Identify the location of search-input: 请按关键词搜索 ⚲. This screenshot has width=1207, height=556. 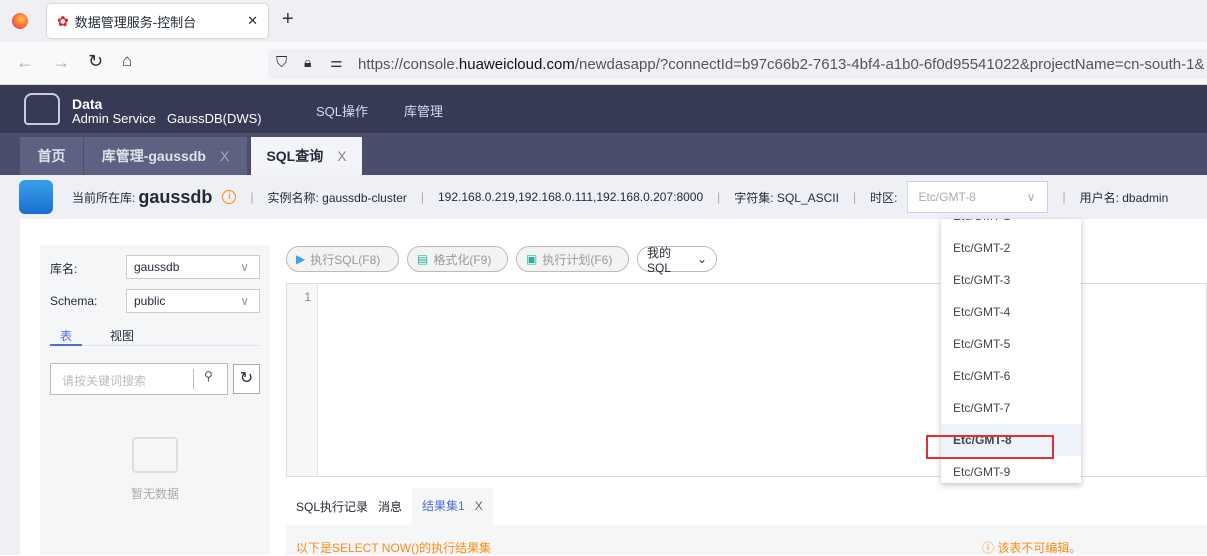
(139, 379).